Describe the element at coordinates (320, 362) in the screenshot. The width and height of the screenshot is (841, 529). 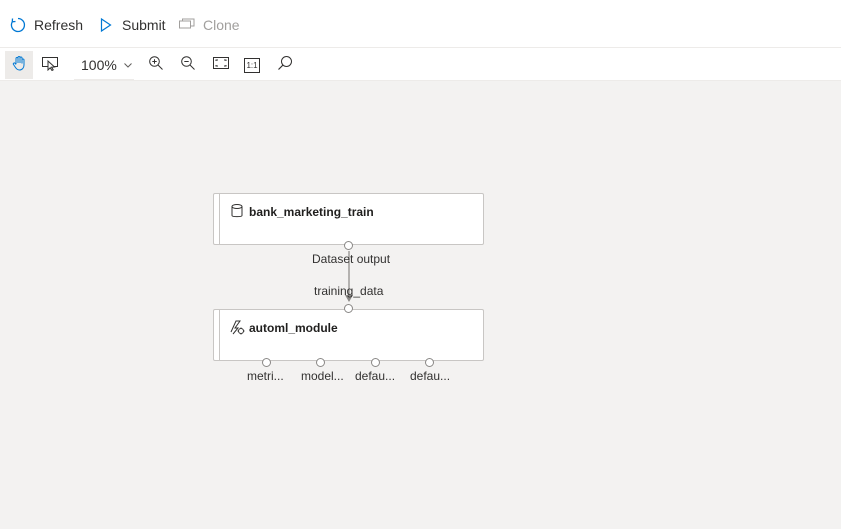
I see `output-port-model` at that location.